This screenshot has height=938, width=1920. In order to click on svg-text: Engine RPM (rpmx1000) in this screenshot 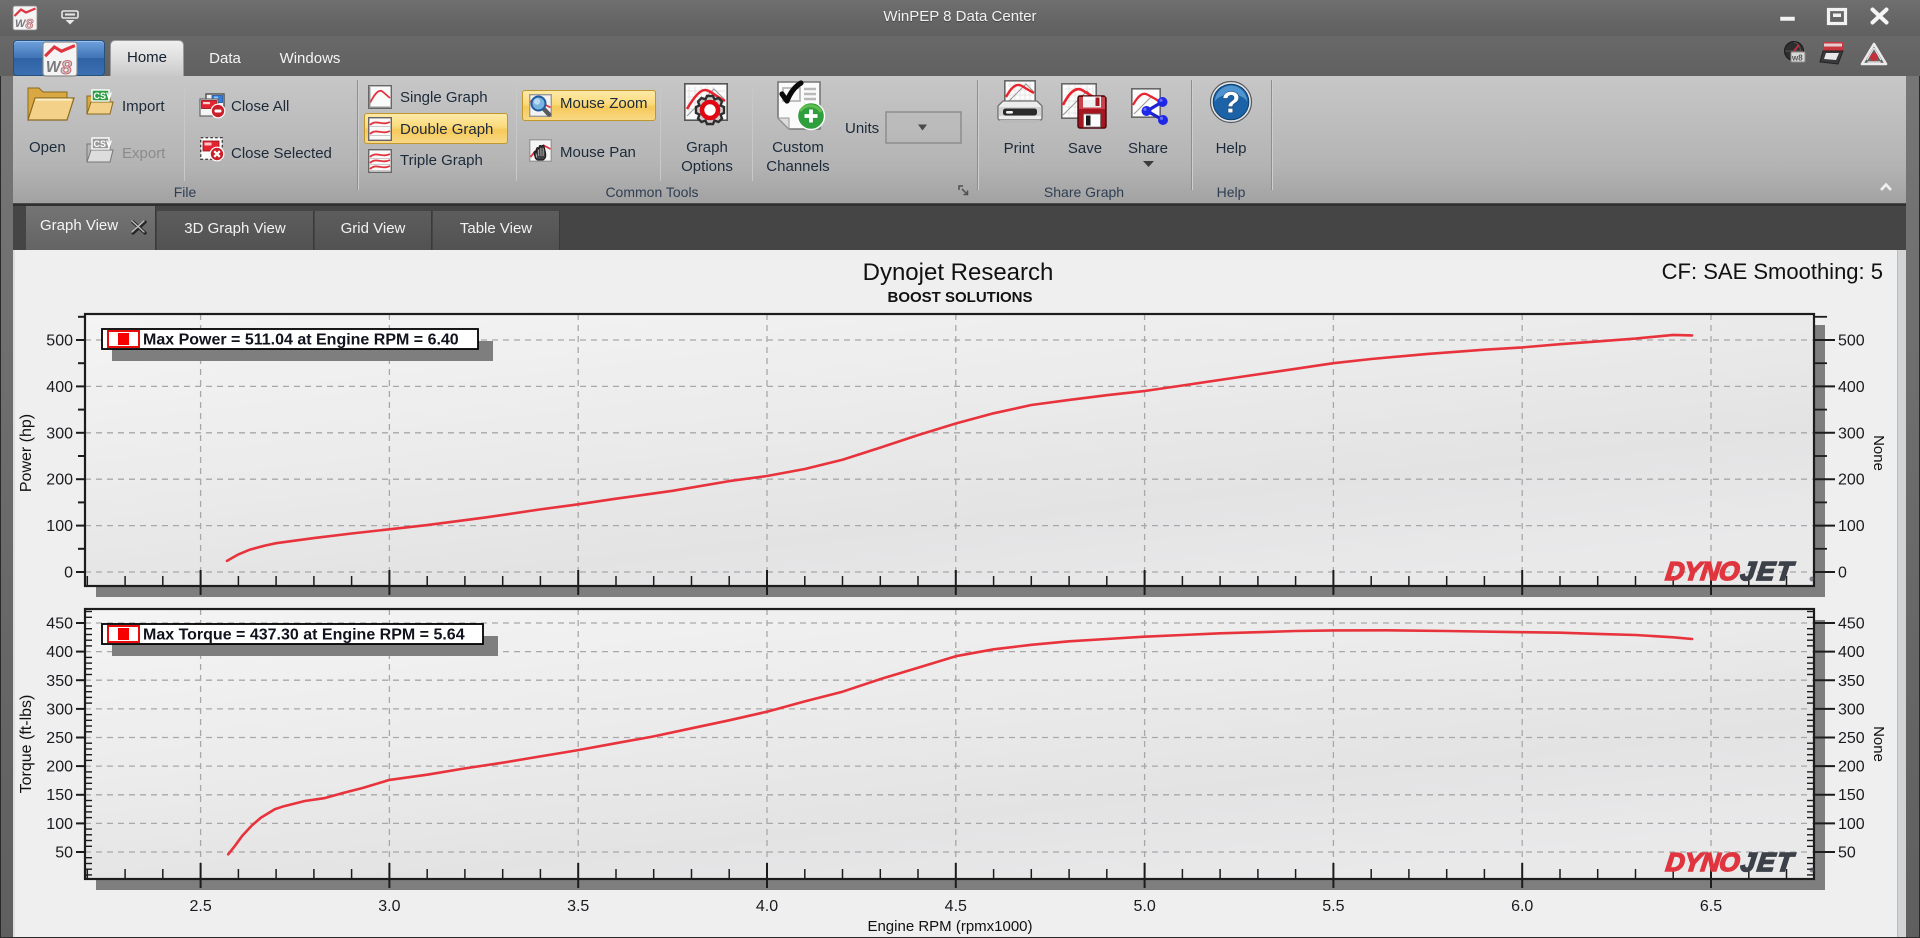, I will do `click(949, 926)`.